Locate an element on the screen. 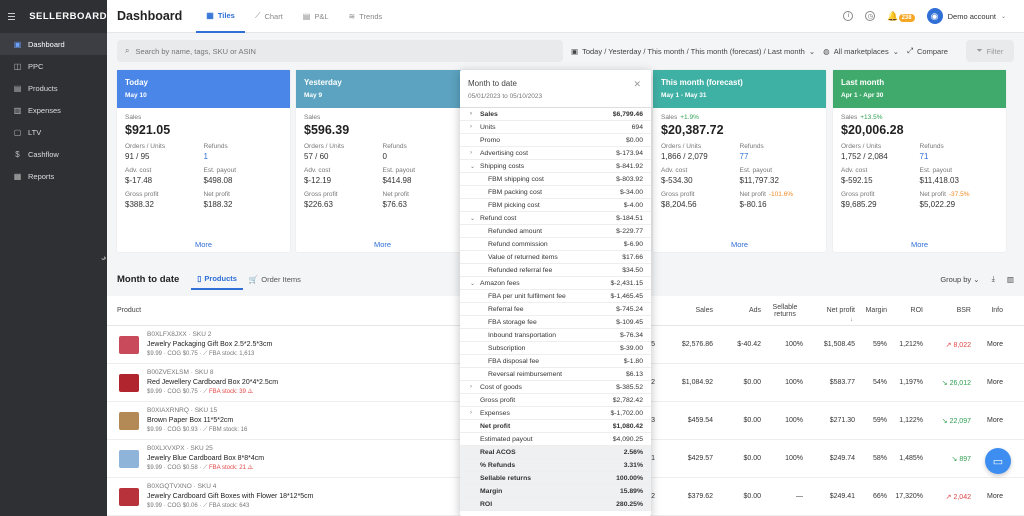 The image size is (1024, 516). popover-row-reversal-reimbursement: Reversal reimbursement $6.13 is located at coordinates (555, 374).